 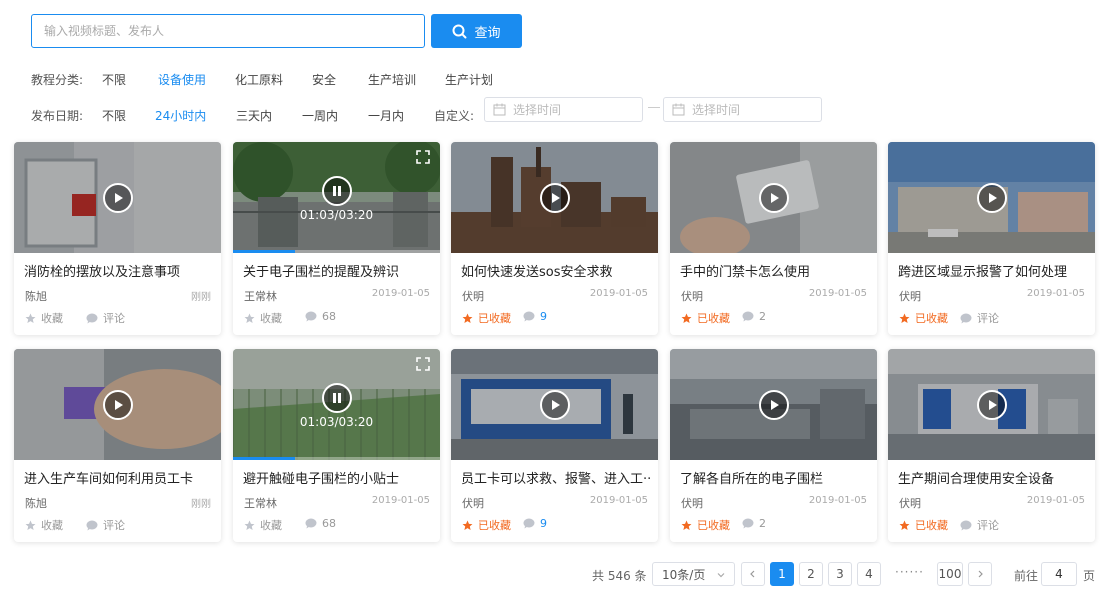 I want to click on category-option-planning: 生产计划, so click(x=469, y=79).